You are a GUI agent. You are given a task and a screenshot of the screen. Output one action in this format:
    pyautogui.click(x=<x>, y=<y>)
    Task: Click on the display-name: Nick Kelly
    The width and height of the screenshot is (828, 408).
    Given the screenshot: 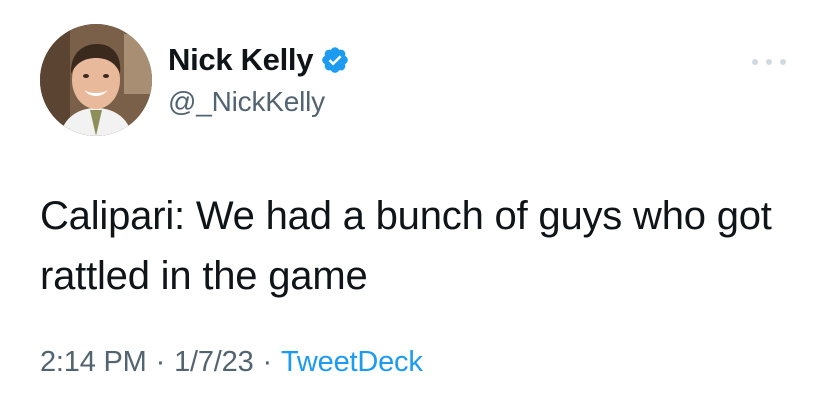 What is the action you would take?
    pyautogui.click(x=241, y=60)
    